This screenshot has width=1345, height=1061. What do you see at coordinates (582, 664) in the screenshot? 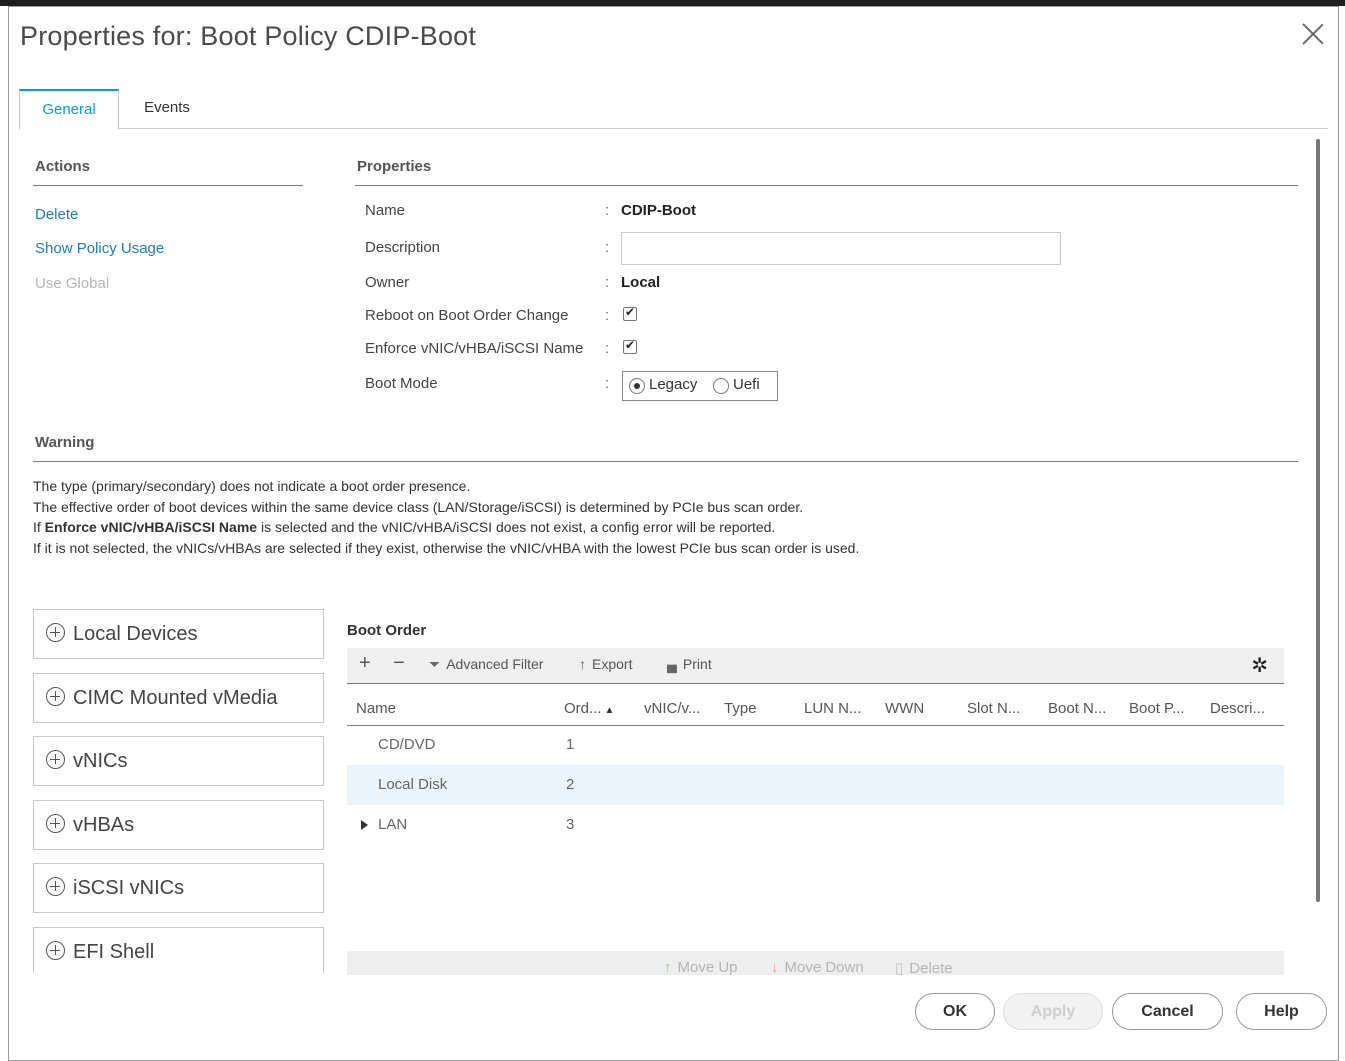
I see `export-icon: ↑` at bounding box center [582, 664].